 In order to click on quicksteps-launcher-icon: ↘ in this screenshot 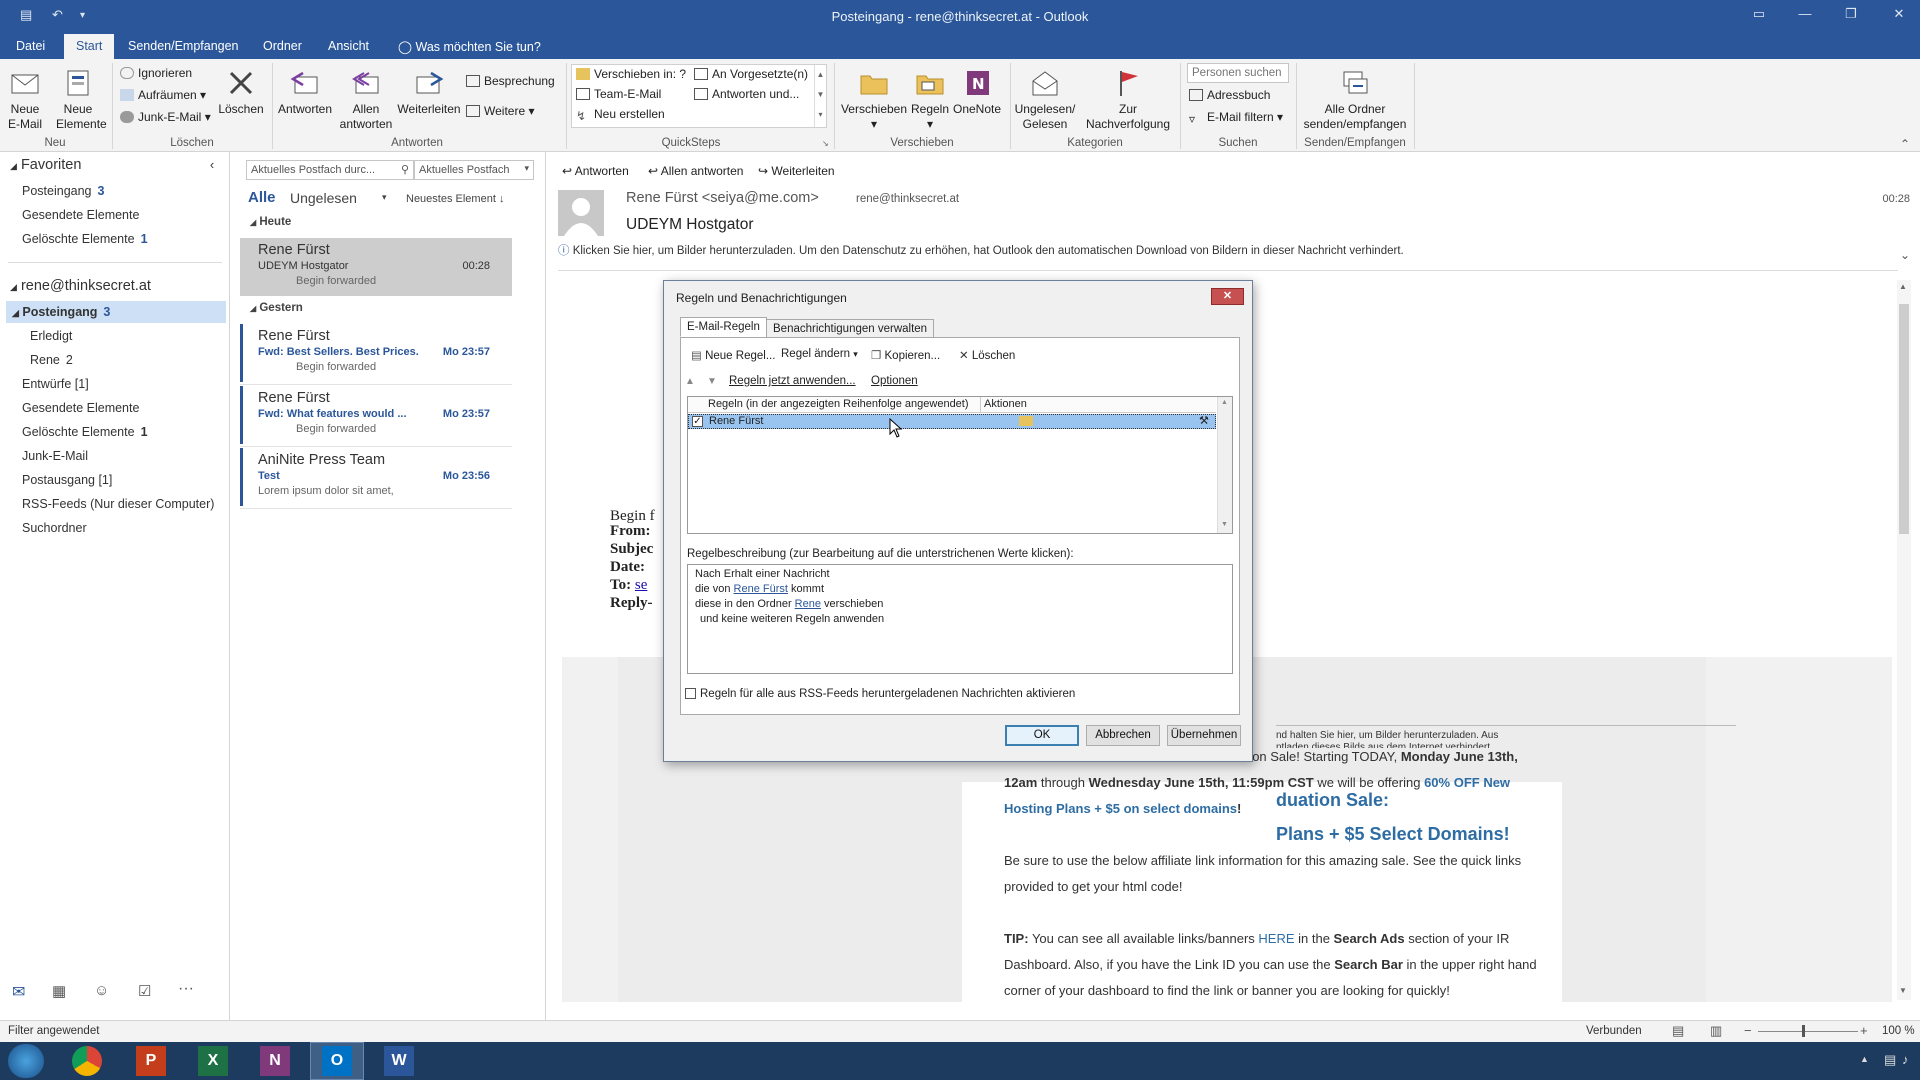, I will do `click(825, 143)`.